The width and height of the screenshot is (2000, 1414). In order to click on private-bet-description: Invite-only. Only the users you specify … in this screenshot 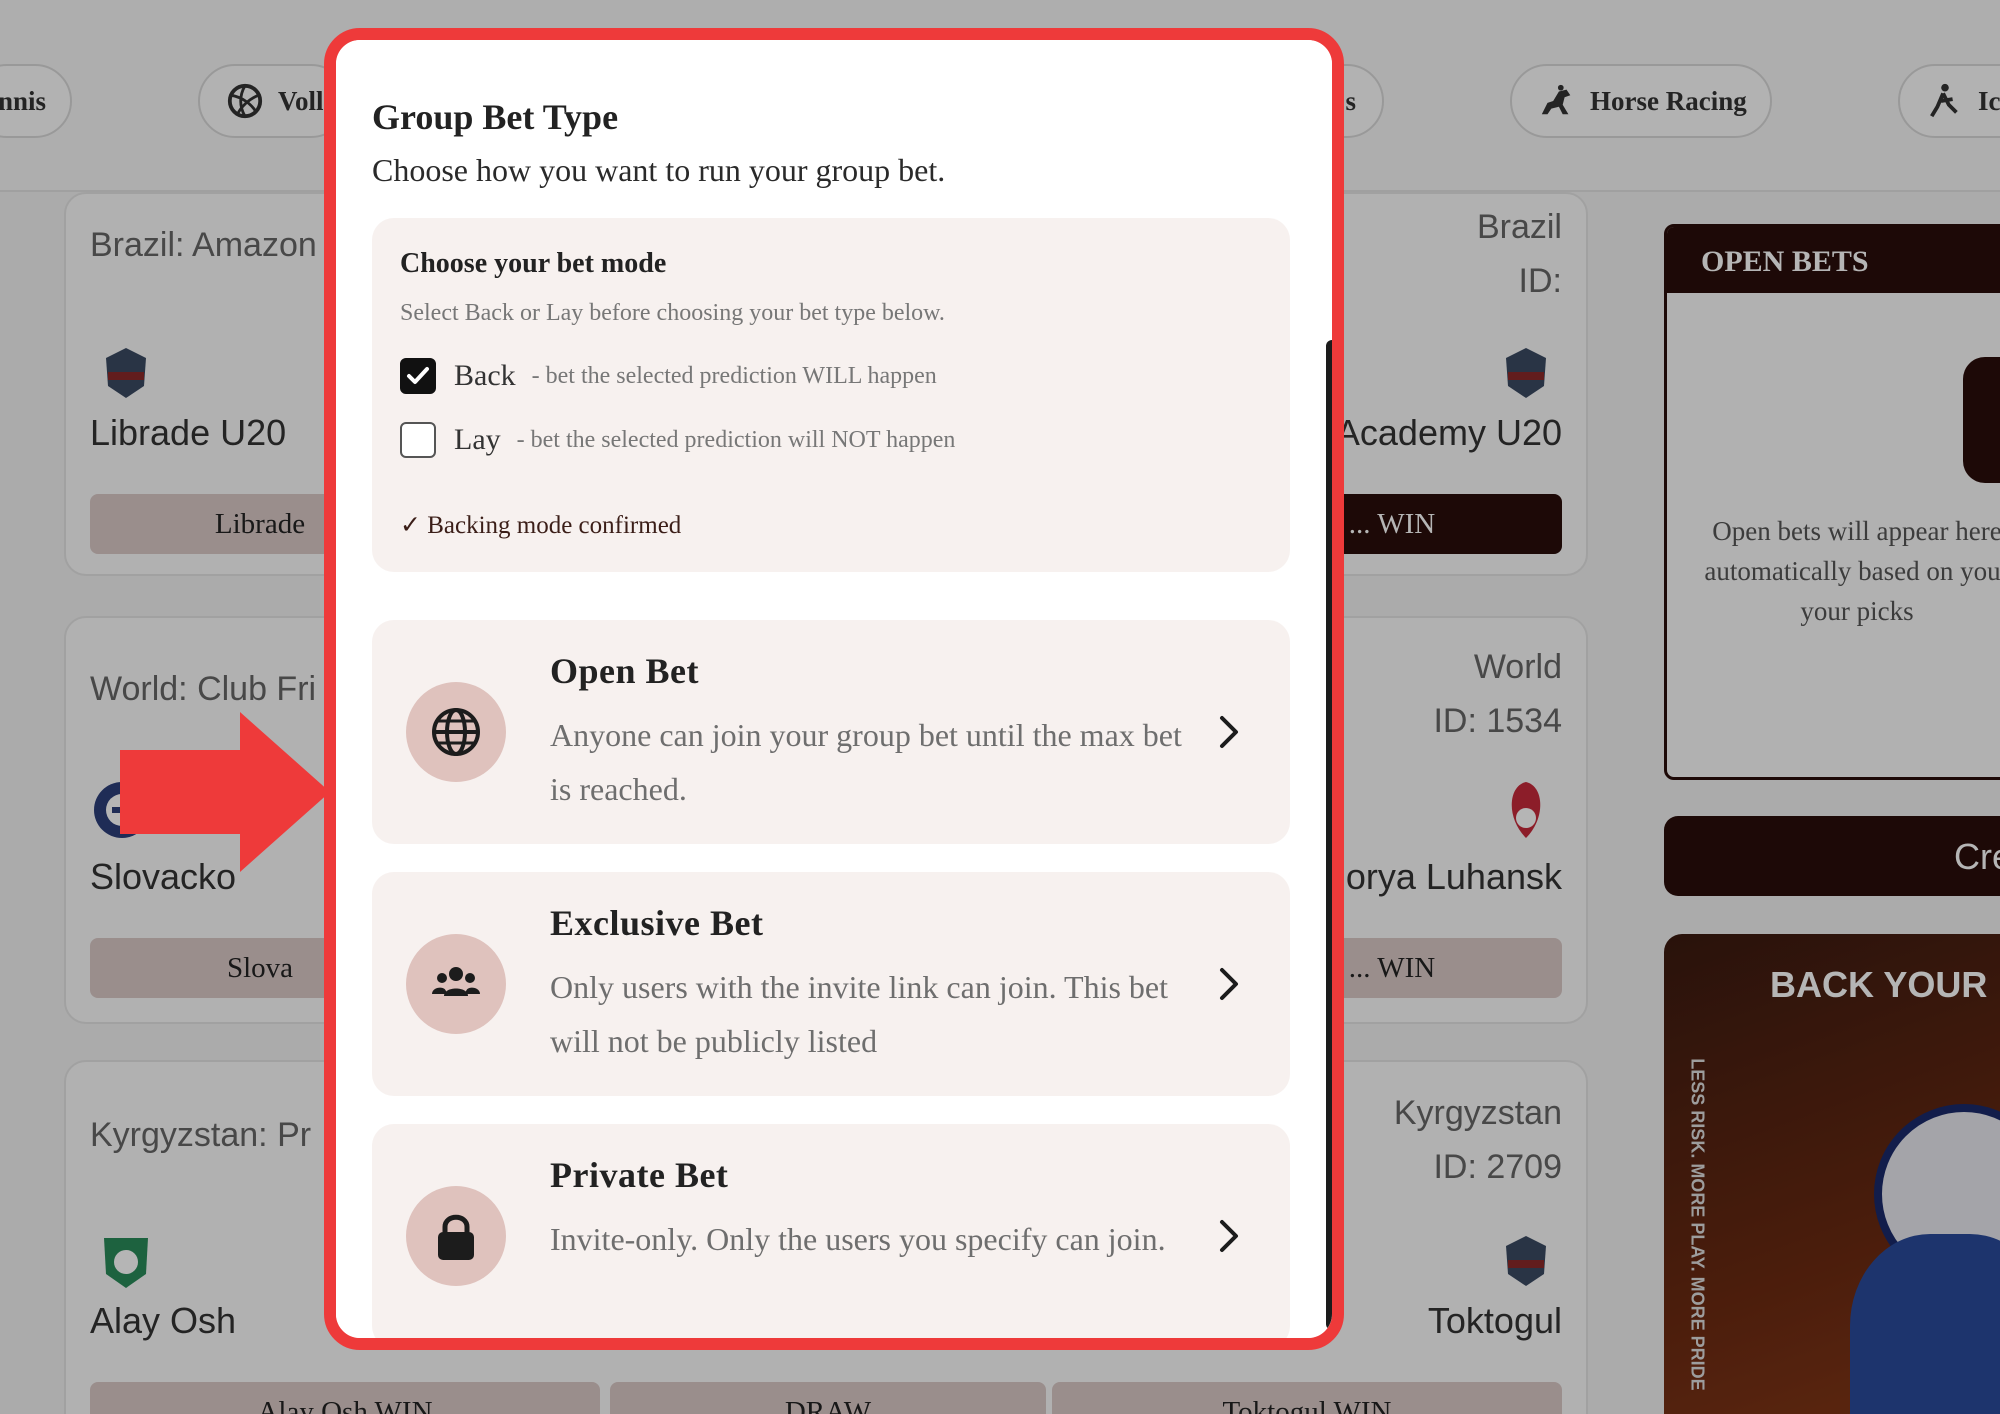, I will do `click(858, 1239)`.